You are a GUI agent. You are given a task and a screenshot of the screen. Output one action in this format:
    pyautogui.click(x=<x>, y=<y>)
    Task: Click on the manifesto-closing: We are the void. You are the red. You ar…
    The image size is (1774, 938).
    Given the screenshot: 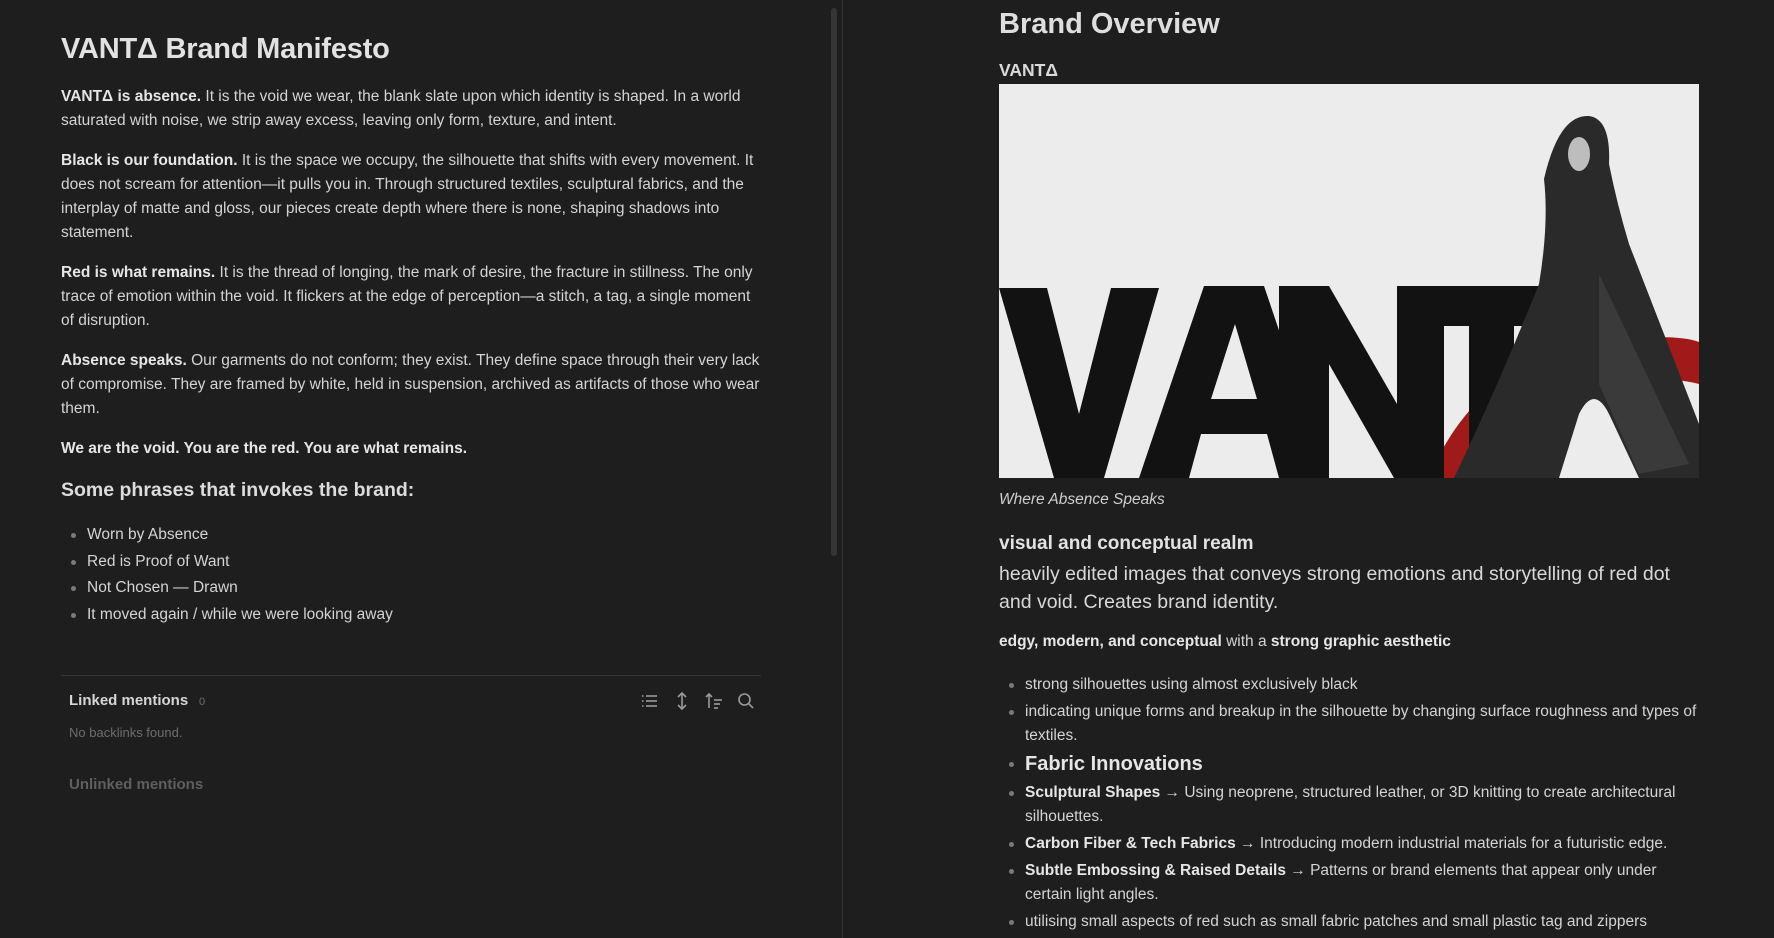 What is the action you would take?
    pyautogui.click(x=412, y=449)
    